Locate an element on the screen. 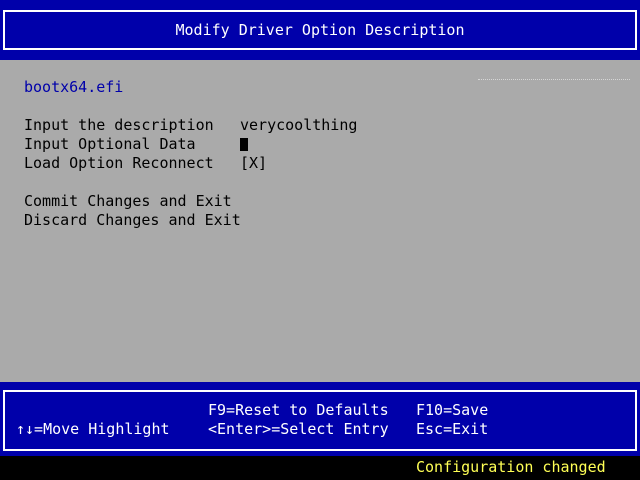  status-message: Configuration changed is located at coordinates (511, 467).